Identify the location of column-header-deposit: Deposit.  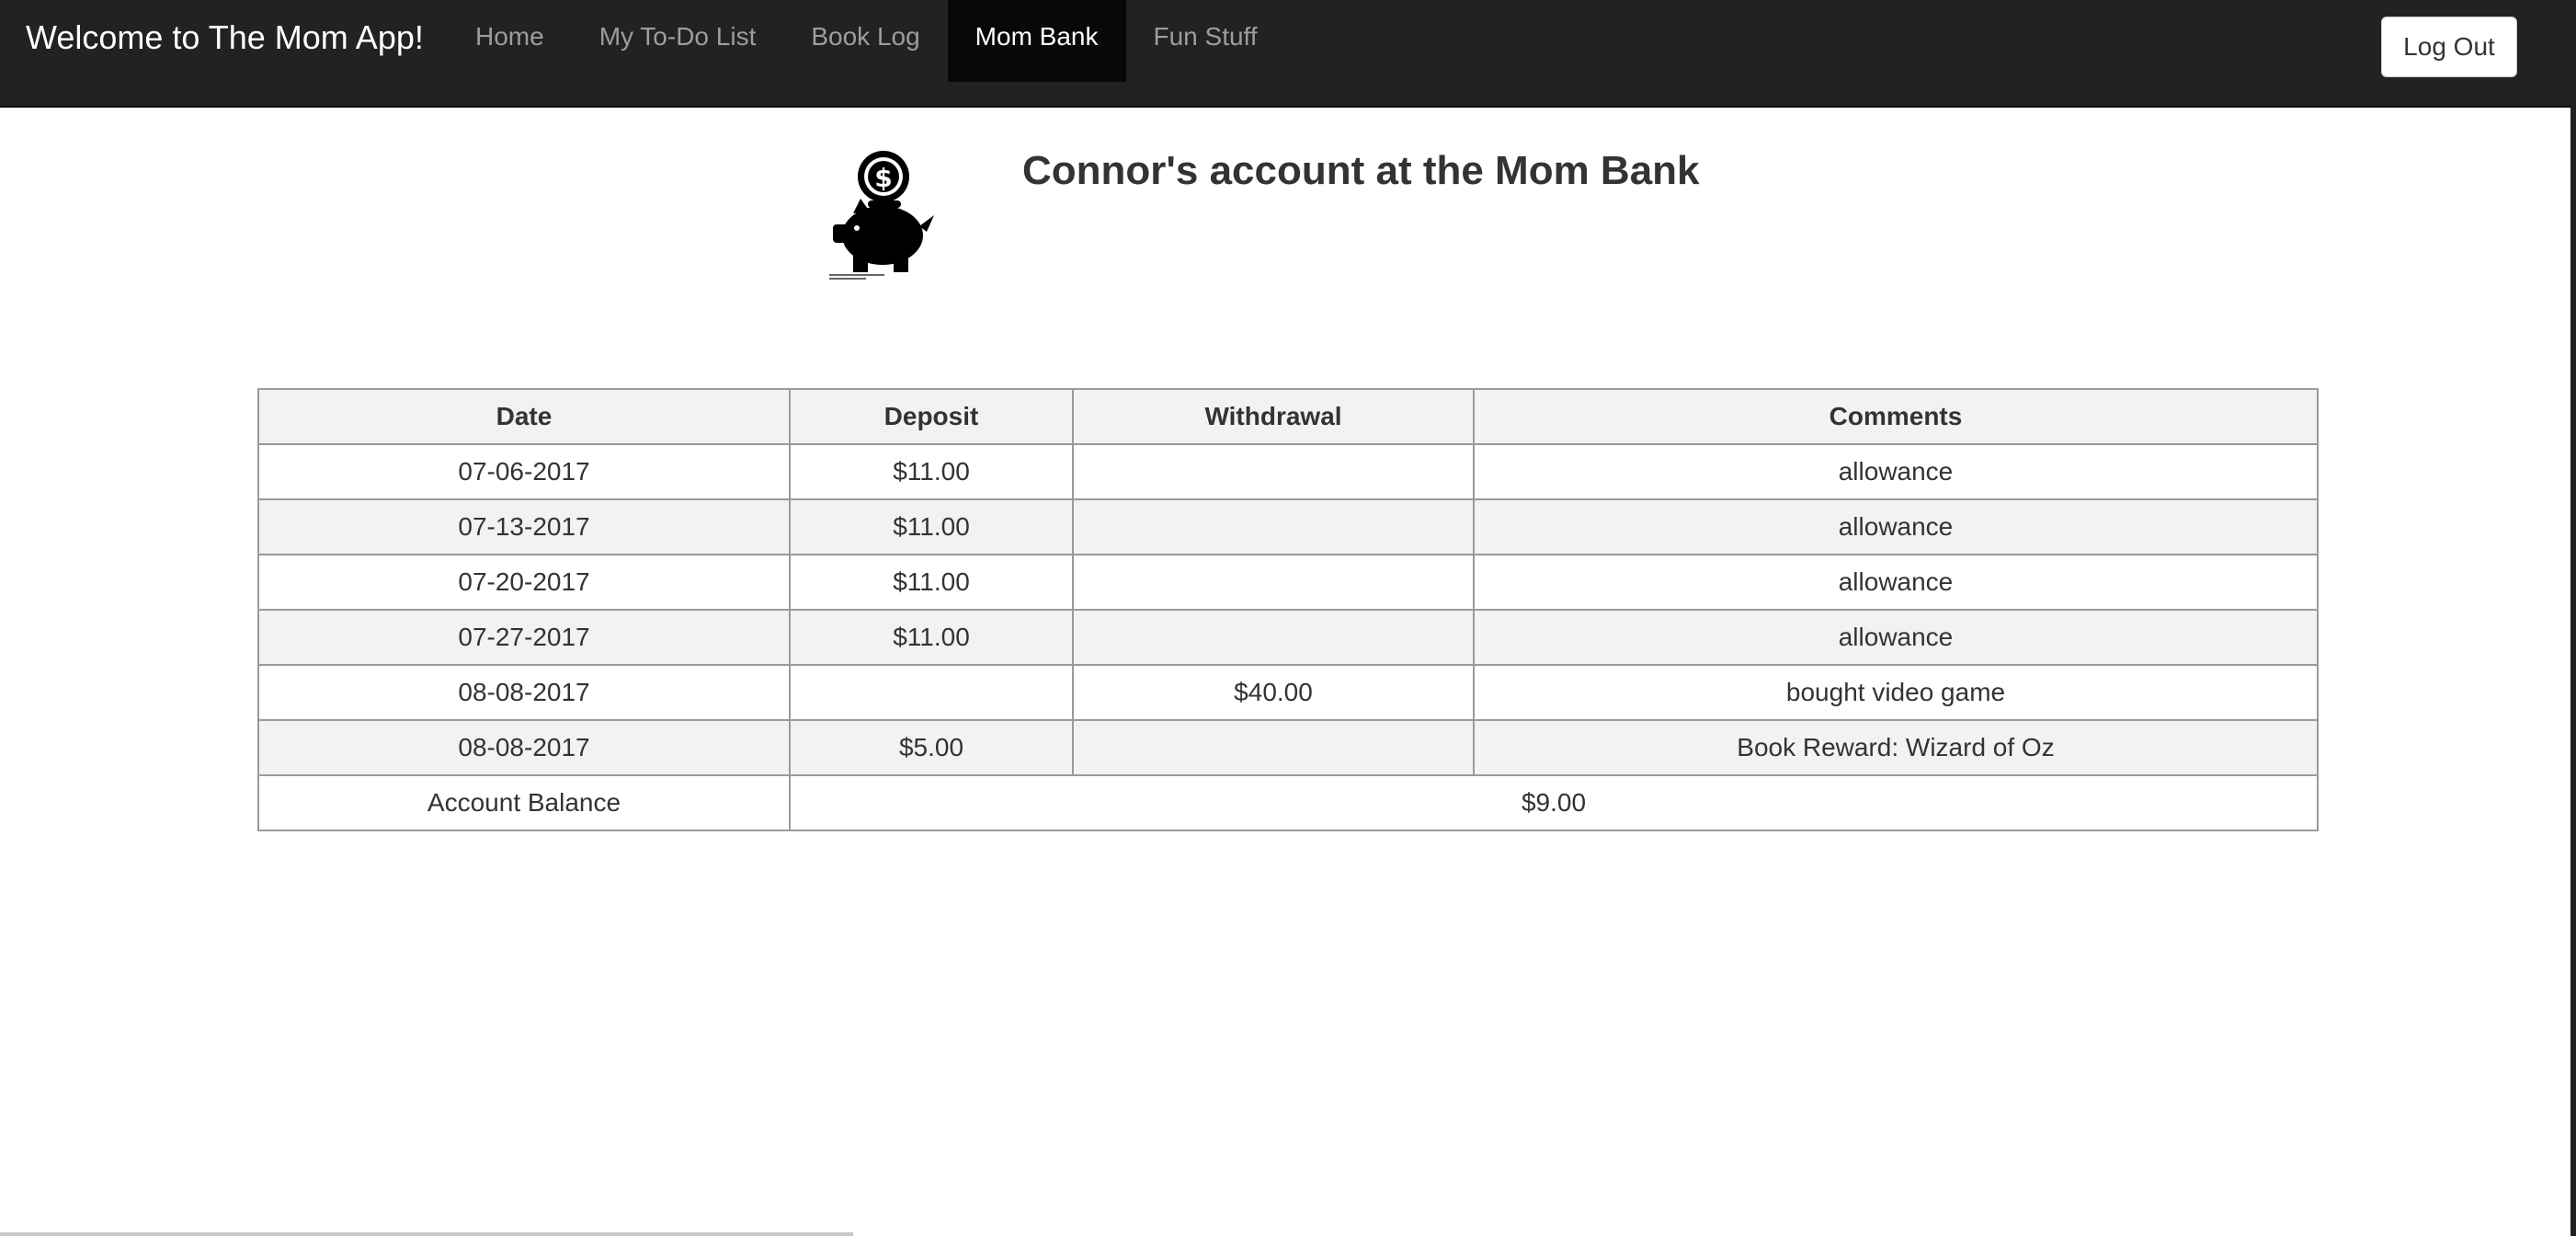
(931, 416).